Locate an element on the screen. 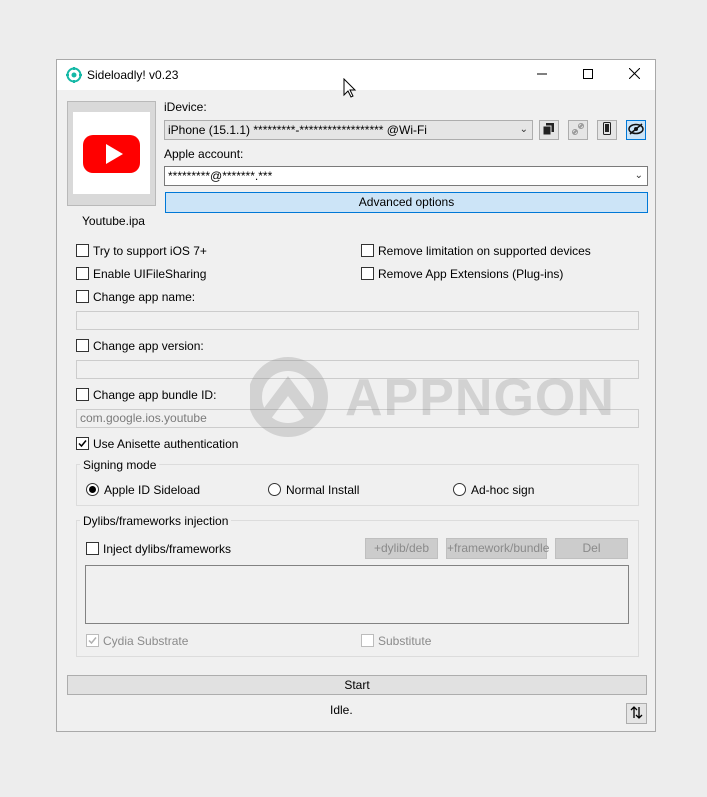 The height and width of the screenshot is (797, 707). unlink-button is located at coordinates (578, 130).